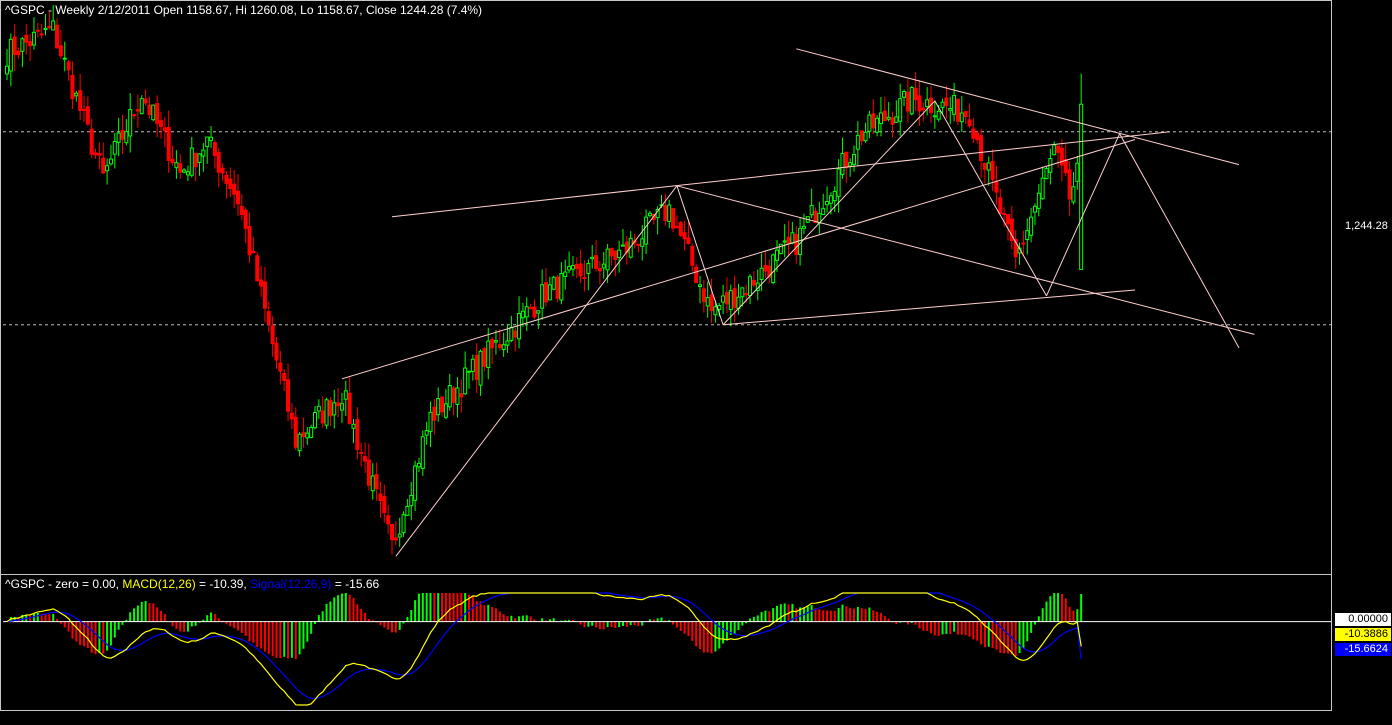  I want to click on macd-line, so click(544, 649).